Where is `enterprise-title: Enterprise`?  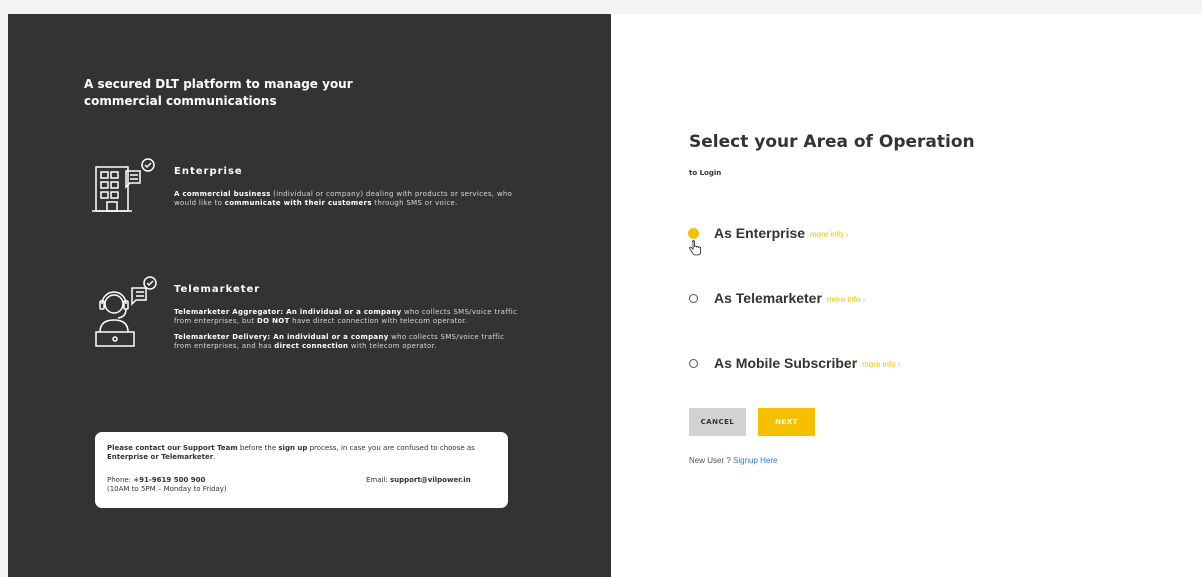 enterprise-title: Enterprise is located at coordinates (208, 171).